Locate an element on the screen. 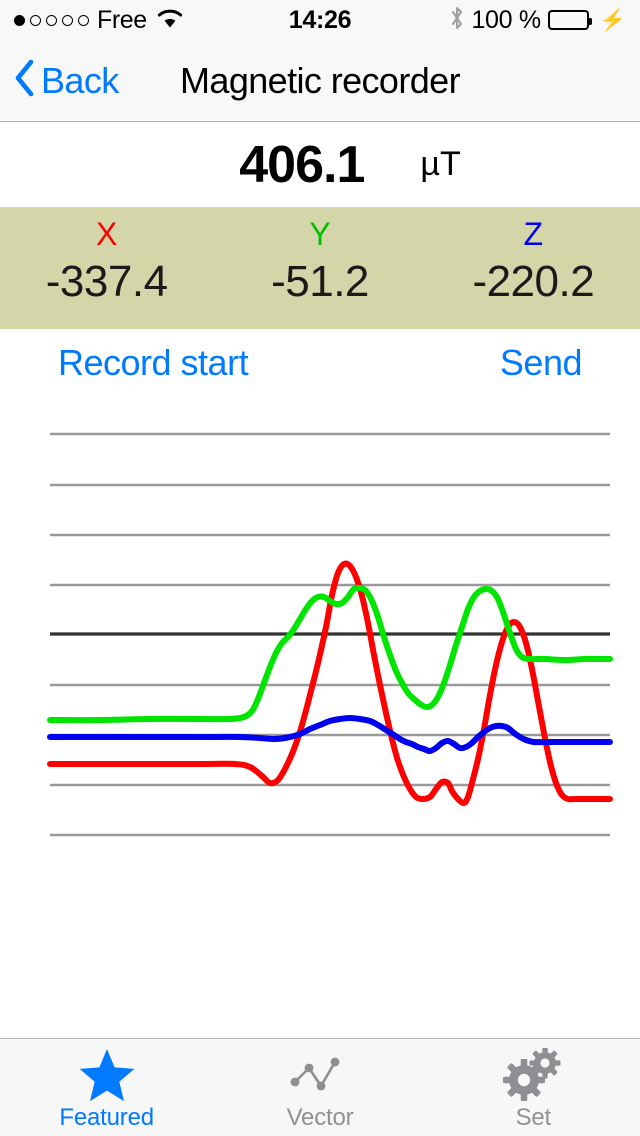 The image size is (640, 1136). navigation-bar: Back Magnetic recorder is located at coordinates (320, 81).